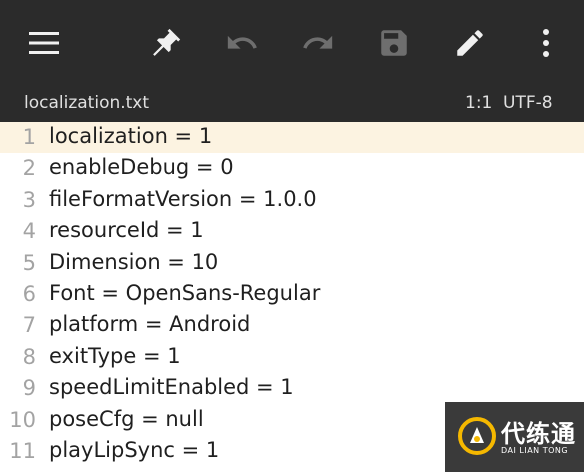 The height and width of the screenshot is (472, 584). Describe the element at coordinates (184, 293) in the screenshot. I see `line-text: Font = OpenSans-Regular` at that location.